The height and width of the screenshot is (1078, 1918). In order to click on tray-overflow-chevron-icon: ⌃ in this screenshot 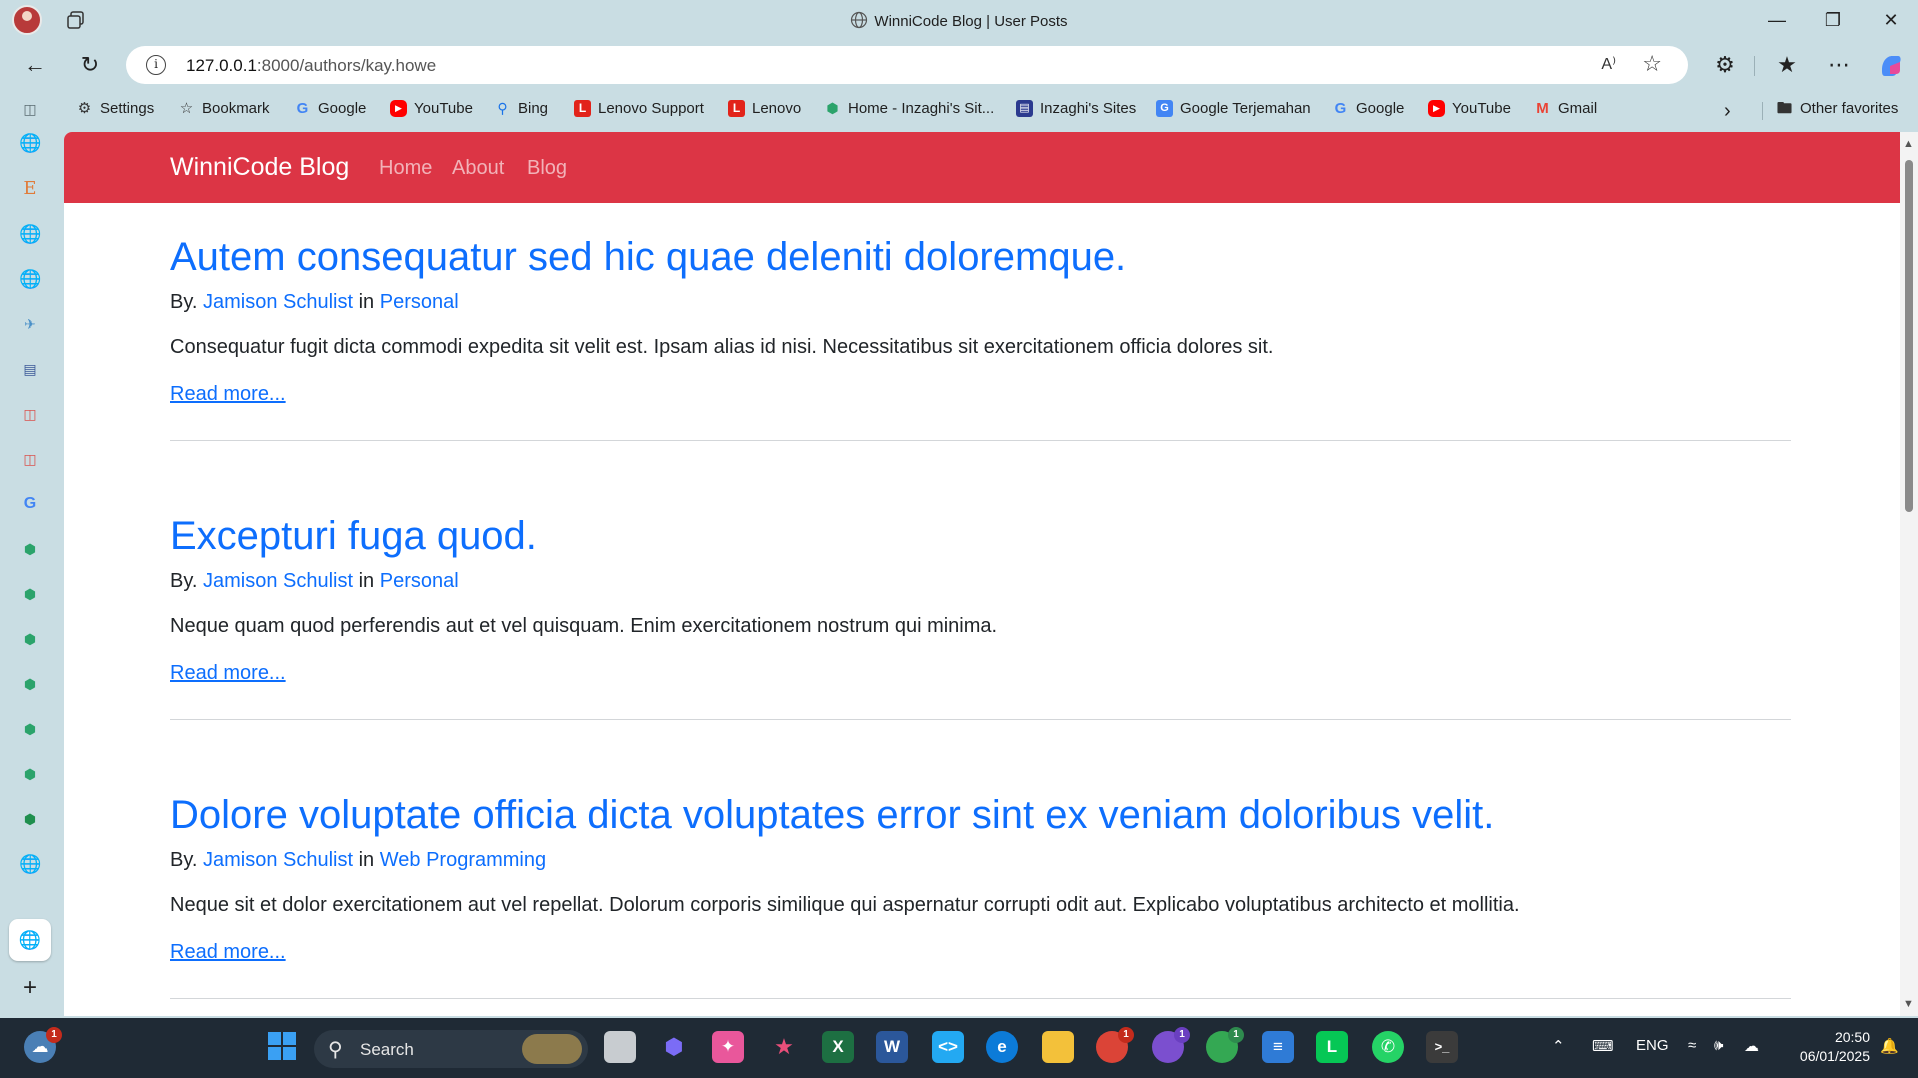, I will do `click(1558, 1046)`.